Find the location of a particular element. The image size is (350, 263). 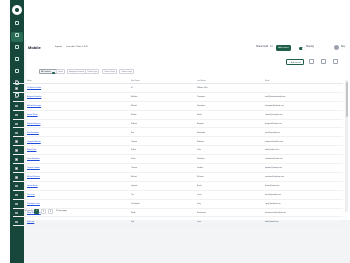

cell-name: Christopher Gray is located at coordinates (33, 204).